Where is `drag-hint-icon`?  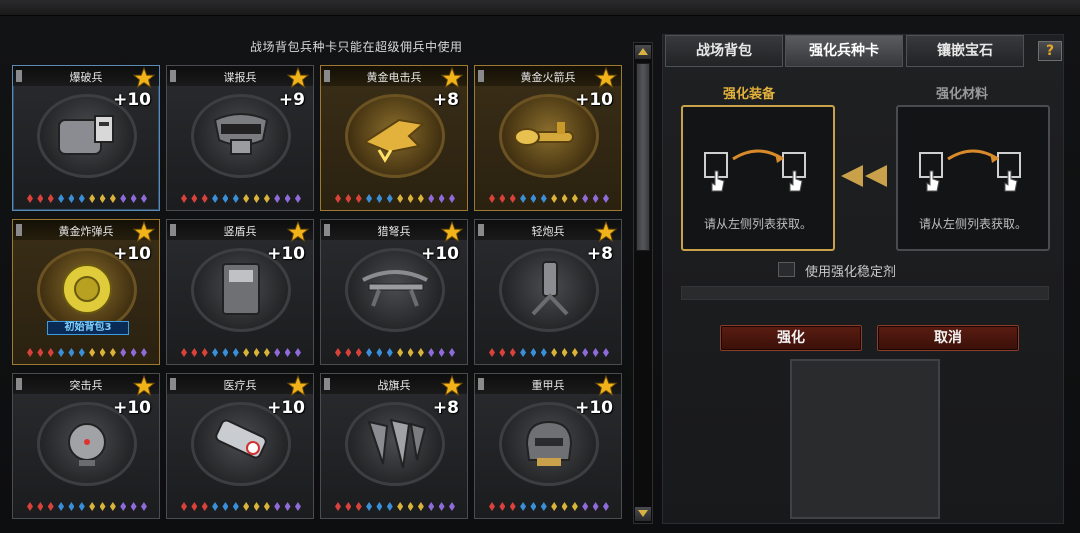
drag-hint-icon is located at coordinates (755, 170).